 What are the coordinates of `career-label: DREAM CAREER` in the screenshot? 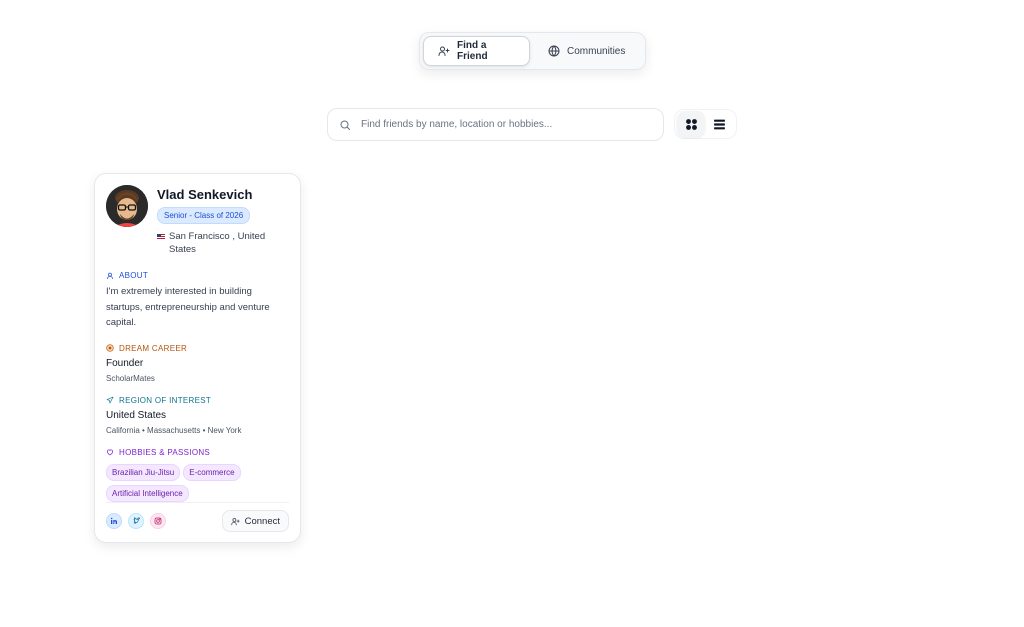 It's located at (197, 348).